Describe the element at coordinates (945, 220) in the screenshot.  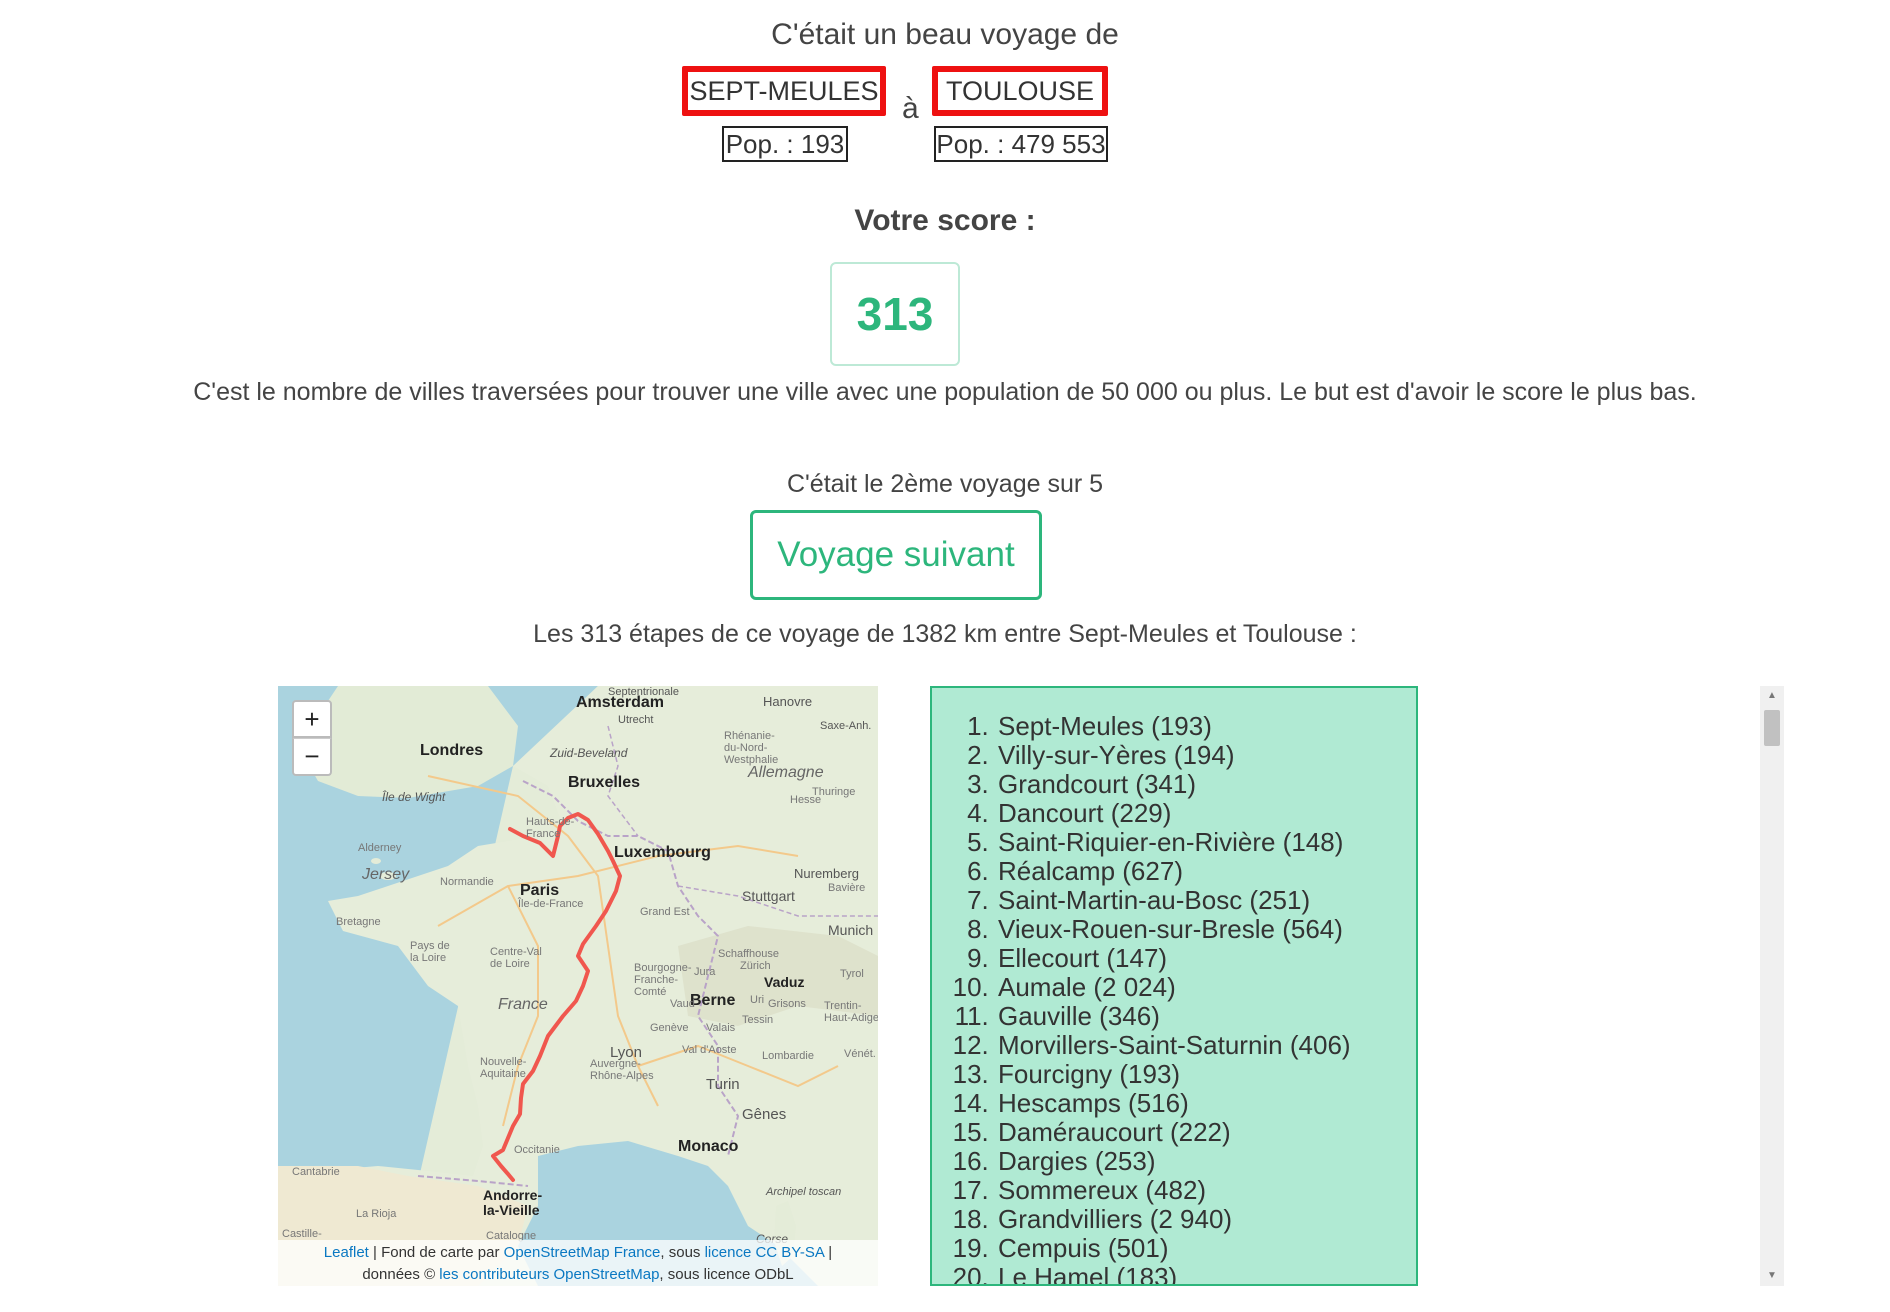
I see `score-label: Votre score :` at that location.